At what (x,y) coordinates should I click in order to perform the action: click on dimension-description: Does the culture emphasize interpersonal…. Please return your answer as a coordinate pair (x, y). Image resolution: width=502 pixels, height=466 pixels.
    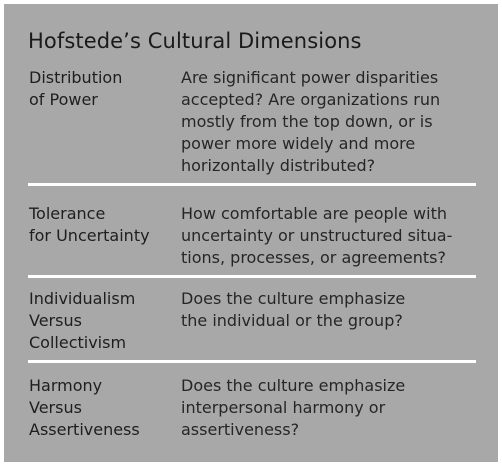
    Looking at the image, I should click on (293, 407).